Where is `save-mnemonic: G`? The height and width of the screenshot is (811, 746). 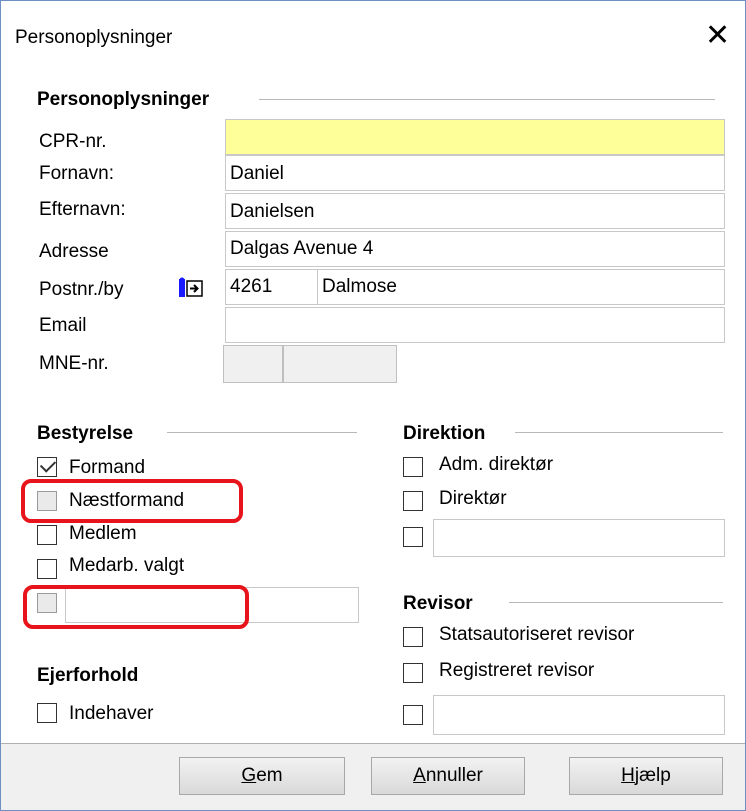 save-mnemonic: G is located at coordinates (249, 775).